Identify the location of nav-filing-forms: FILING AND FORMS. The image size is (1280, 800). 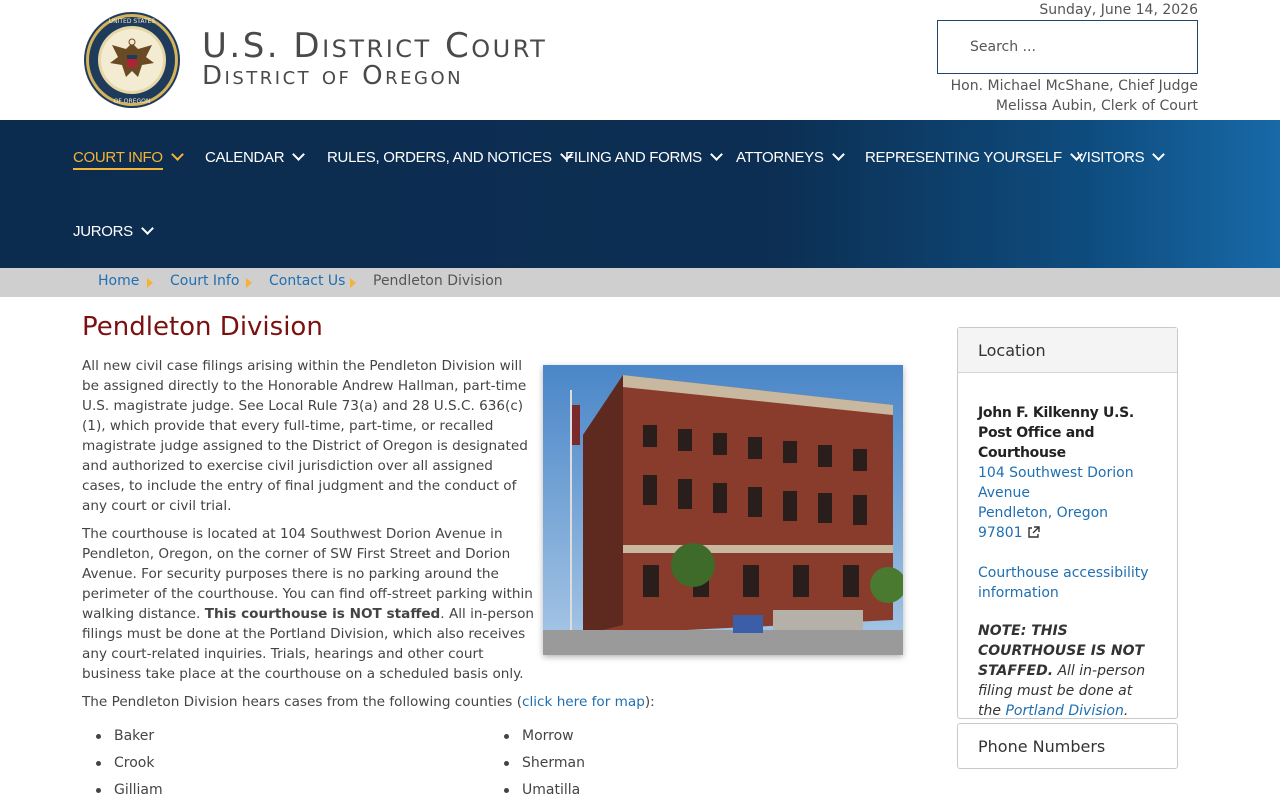
(644, 157).